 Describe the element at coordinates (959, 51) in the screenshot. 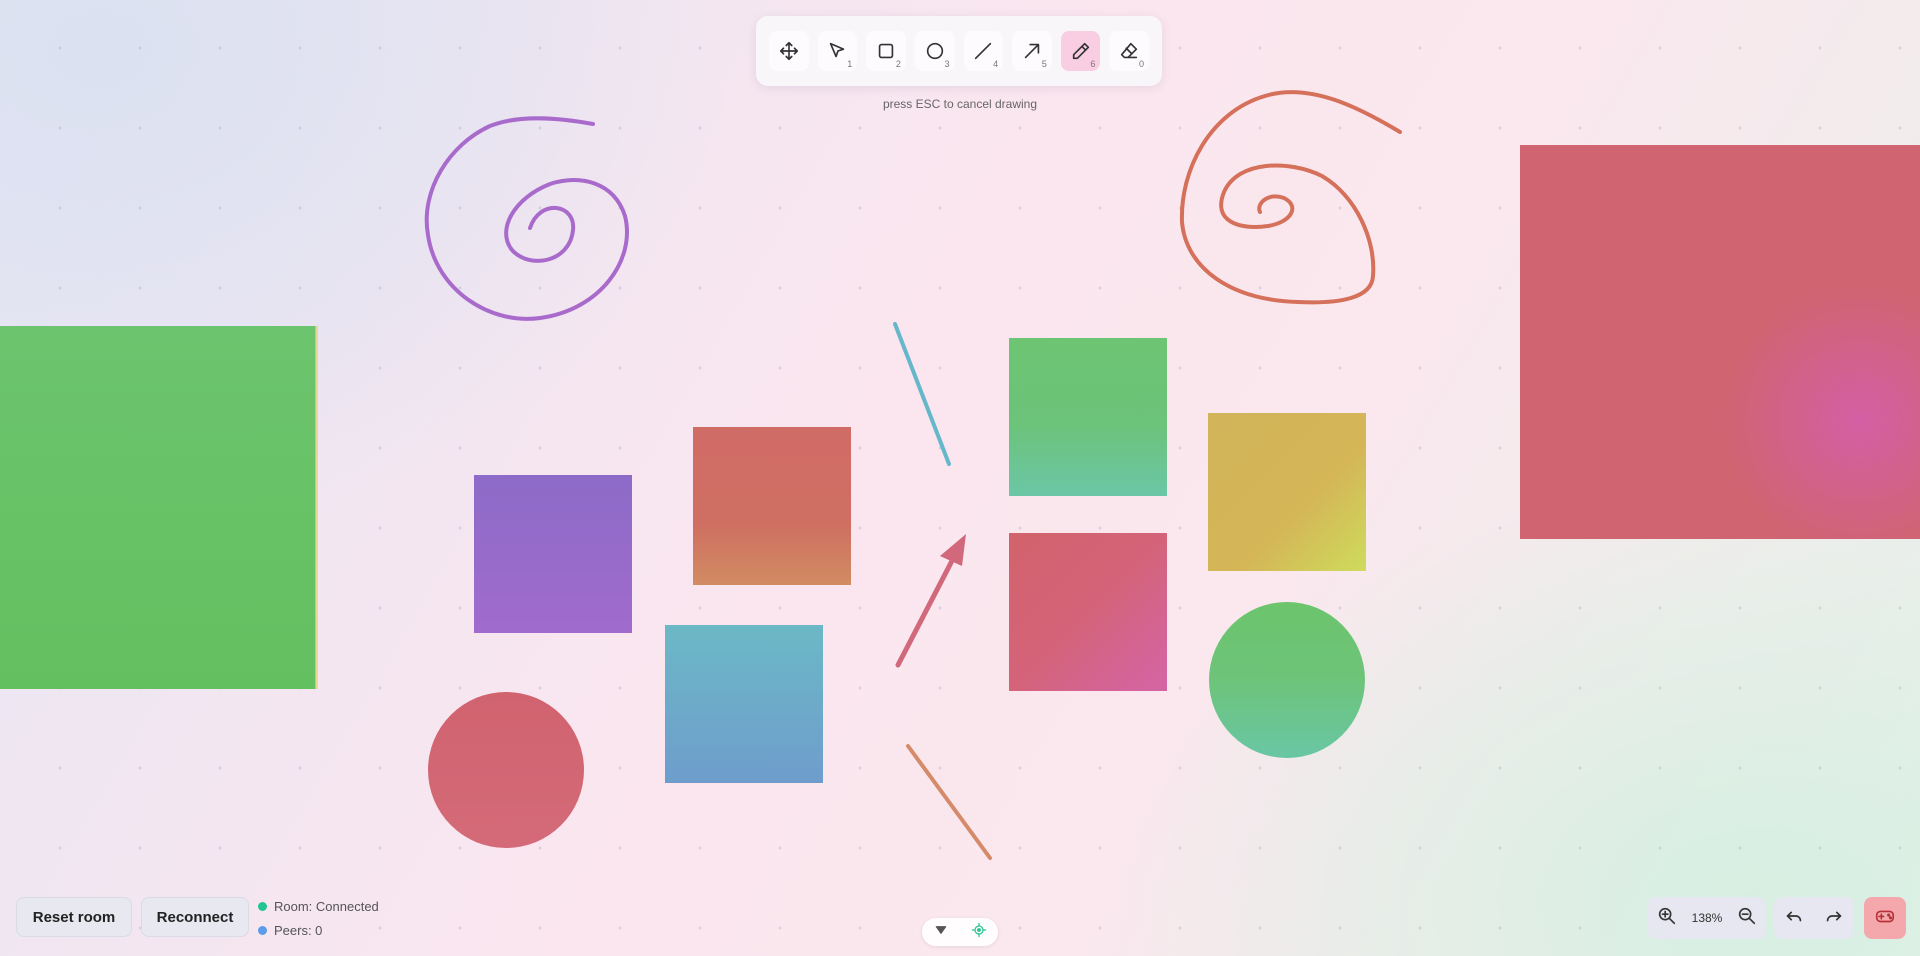

I see `tool-palette: 1 2 3 4 5 6 0` at that location.